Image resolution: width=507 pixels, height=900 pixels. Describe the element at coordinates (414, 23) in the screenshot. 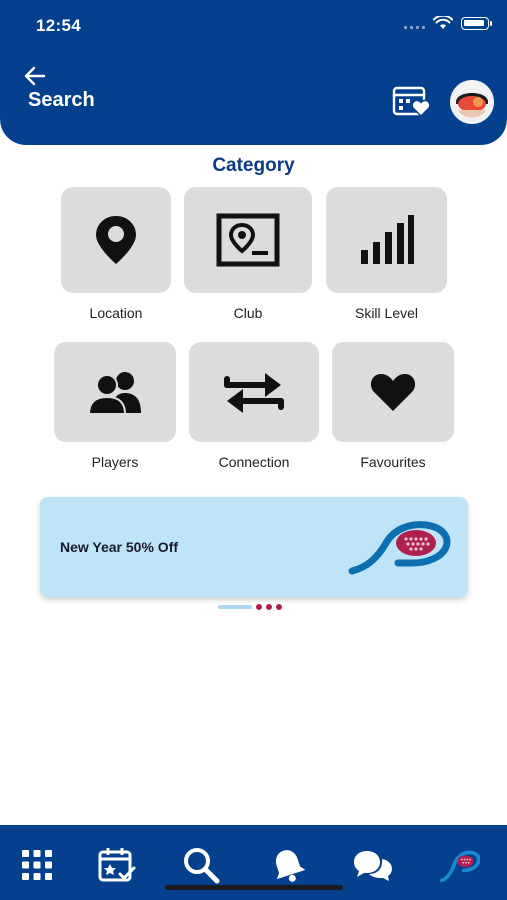

I see `cellular-signal-icon` at that location.